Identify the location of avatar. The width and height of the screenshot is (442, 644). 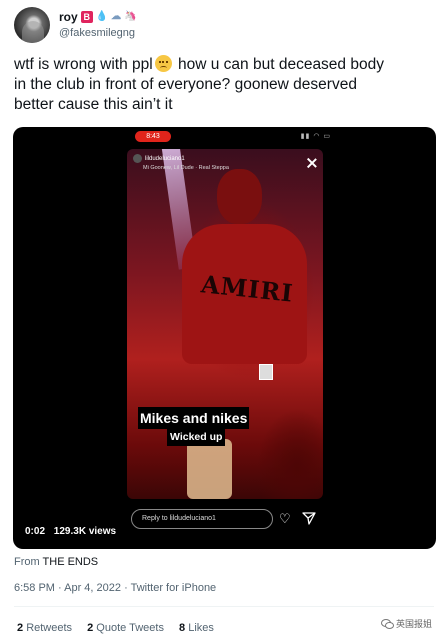
(32, 25).